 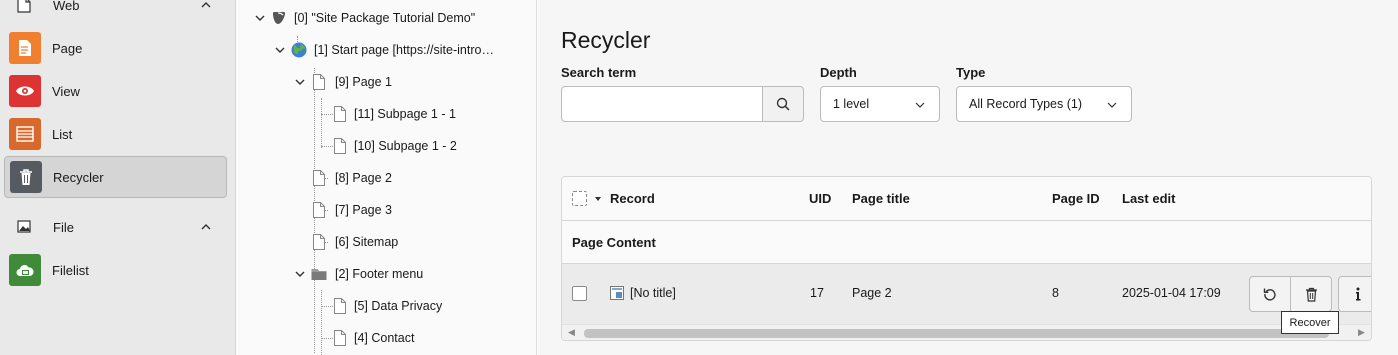 What do you see at coordinates (1354, 294) in the screenshot?
I see `info-button` at bounding box center [1354, 294].